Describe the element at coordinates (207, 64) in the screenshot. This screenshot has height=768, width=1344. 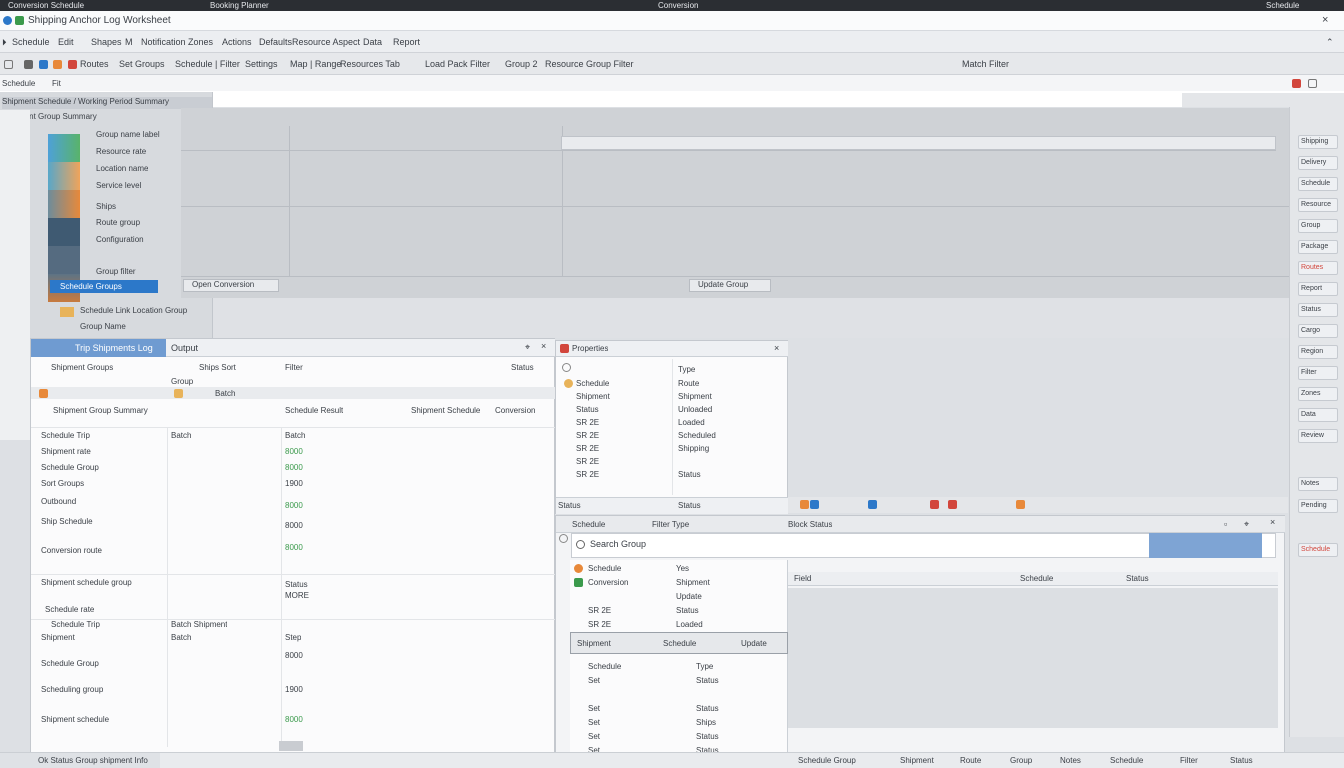
I see `toolbar-filter: Schedule | Filter` at that location.